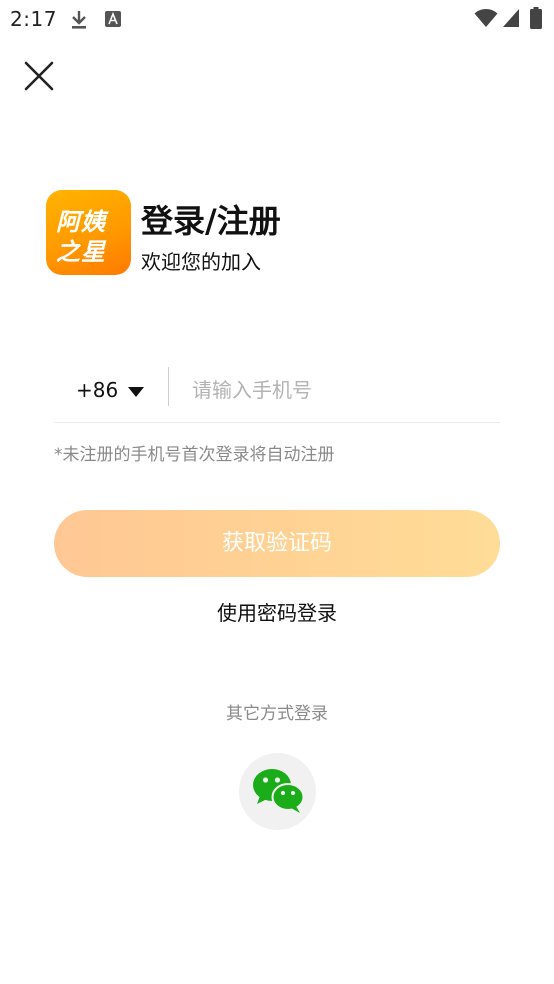 The height and width of the screenshot is (984, 554). I want to click on other-login-title: 其它方式登录, so click(277, 714).